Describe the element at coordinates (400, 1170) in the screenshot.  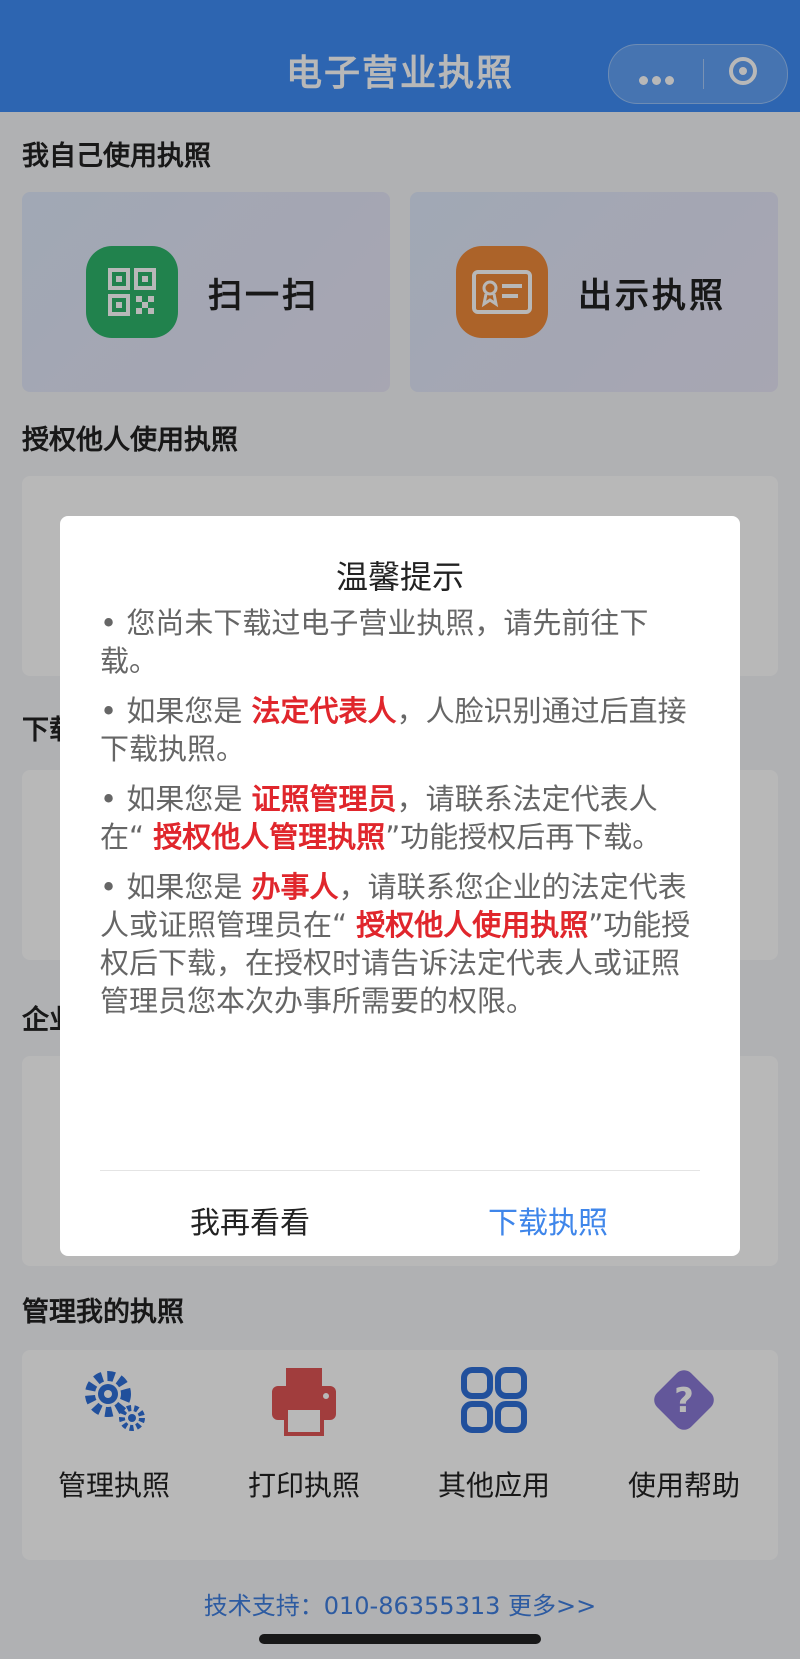
I see `dialog-divider` at that location.